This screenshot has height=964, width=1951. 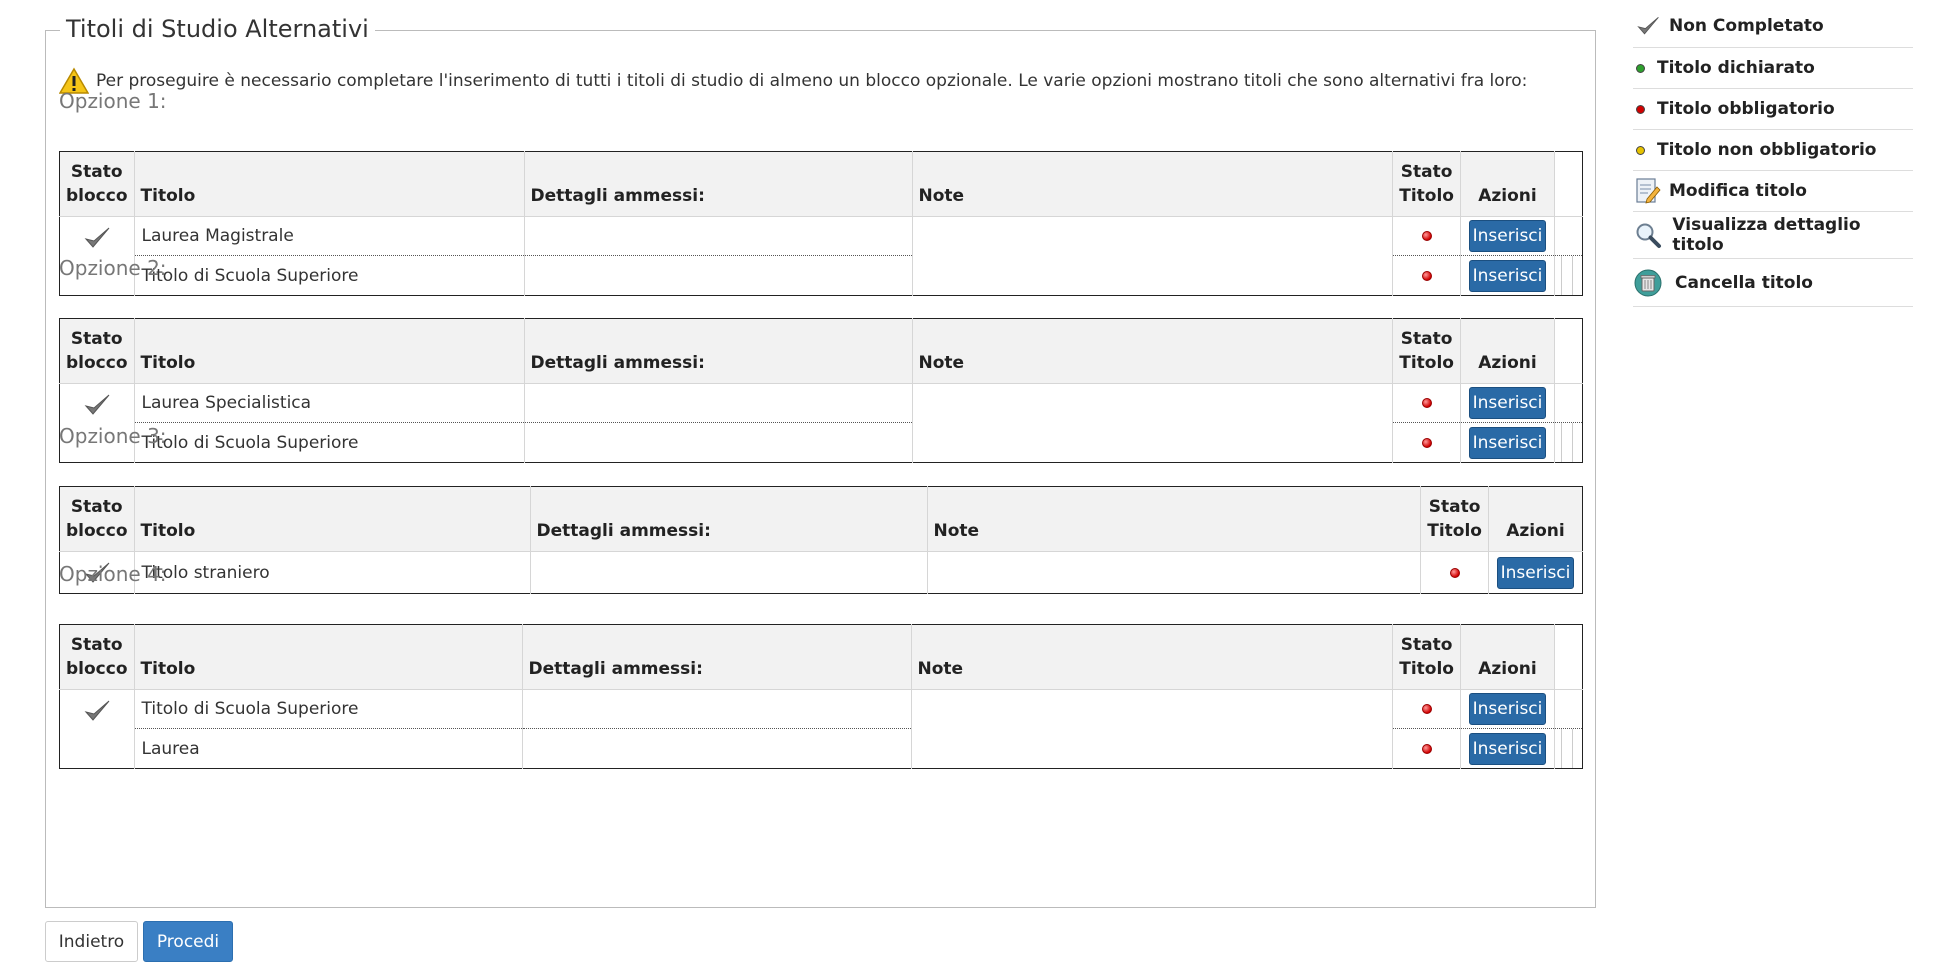 What do you see at coordinates (328, 748) in the screenshot?
I see `titolo-cell: Laurea` at bounding box center [328, 748].